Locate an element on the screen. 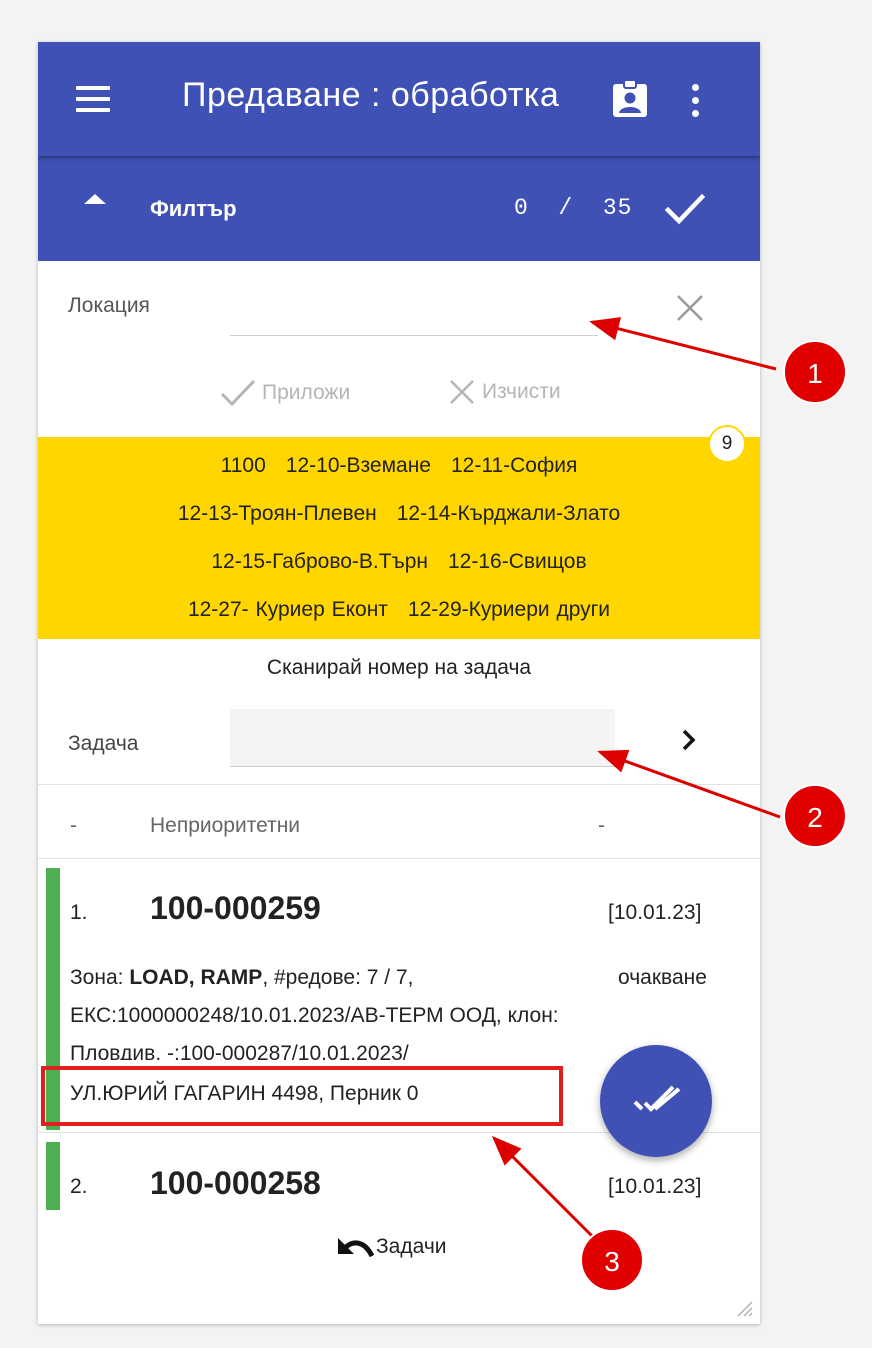 The height and width of the screenshot is (1348, 872). location-chip: 12-11-София is located at coordinates (514, 465).